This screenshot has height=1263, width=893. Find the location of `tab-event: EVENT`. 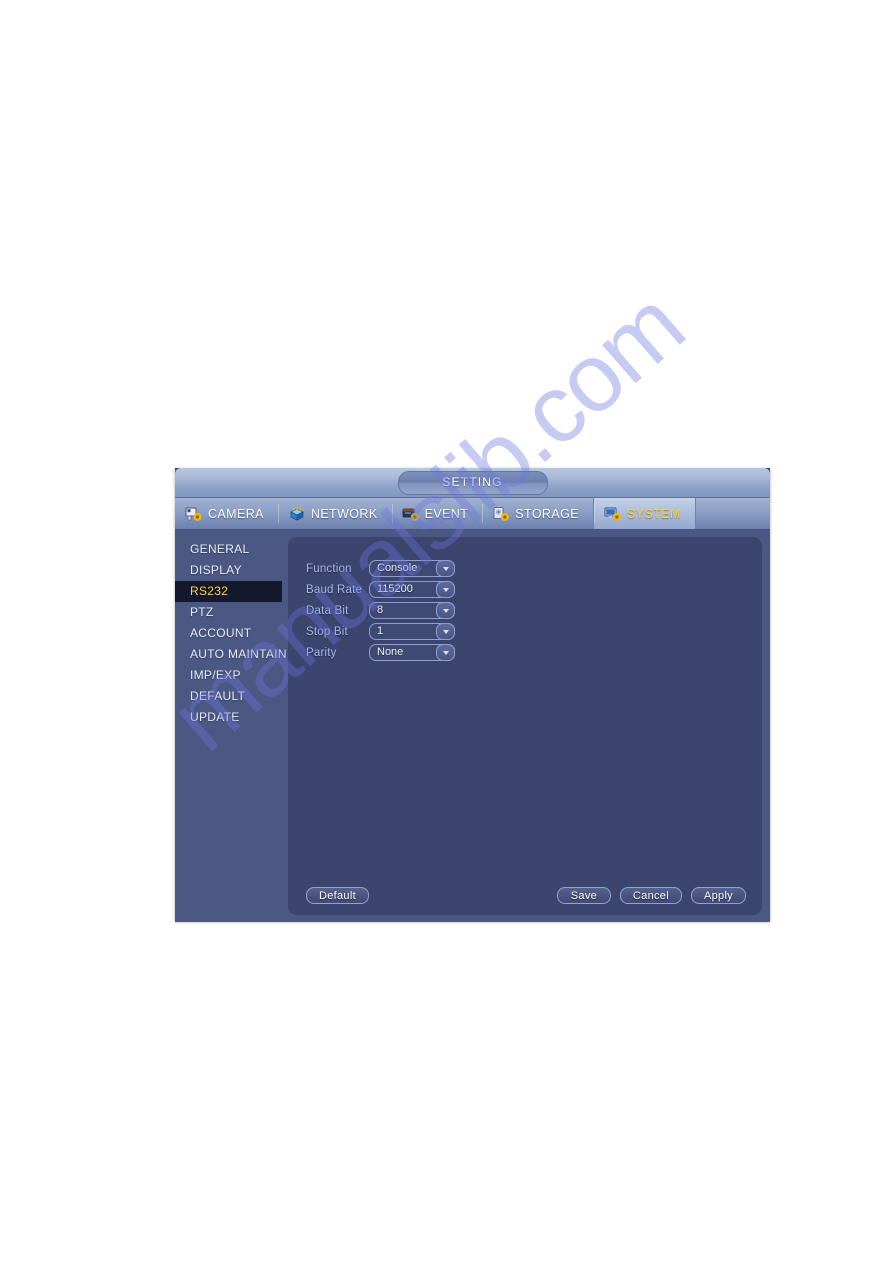

tab-event: EVENT is located at coordinates (437, 513).